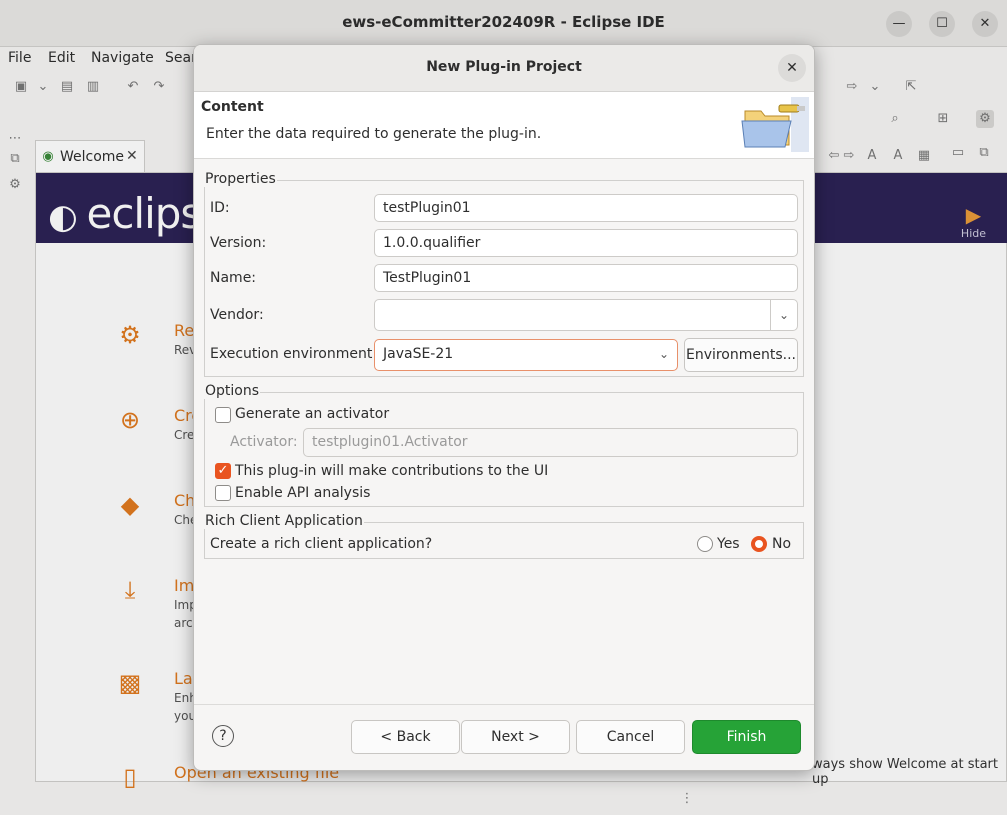  Describe the element at coordinates (240, 179) in the screenshot. I see `properties-group-title: Properties` at that location.